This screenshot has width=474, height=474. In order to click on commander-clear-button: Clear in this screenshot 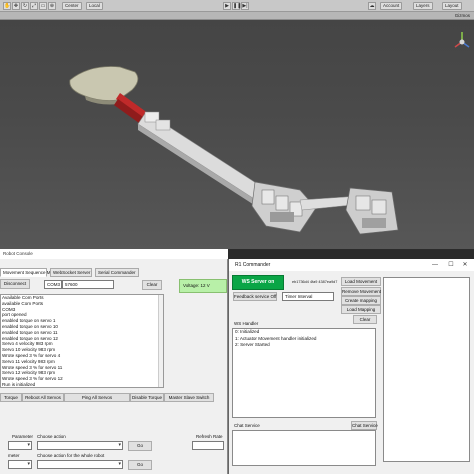, I will do `click(365, 319)`.